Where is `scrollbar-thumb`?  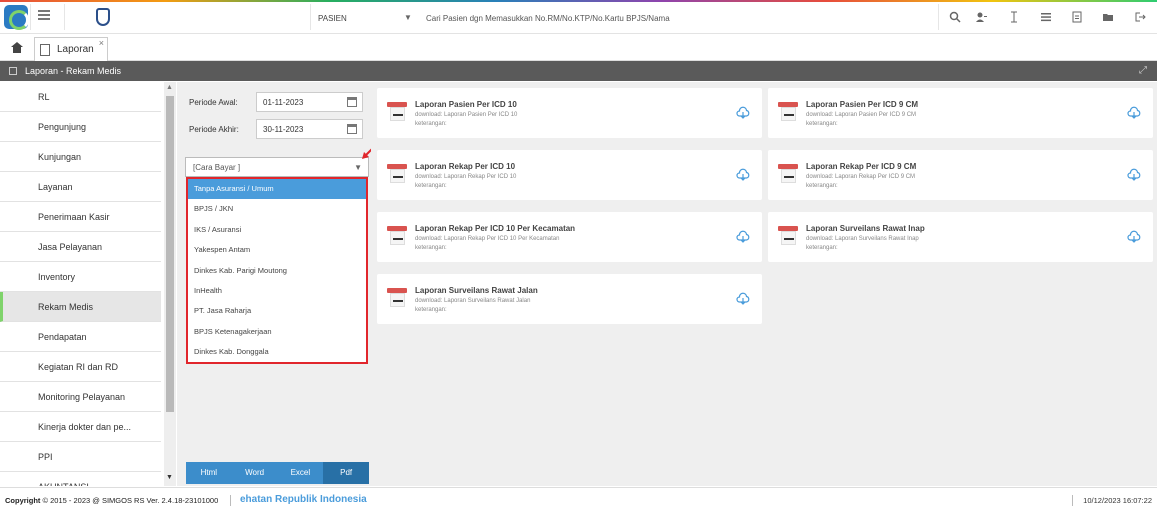 scrollbar-thumb is located at coordinates (170, 254).